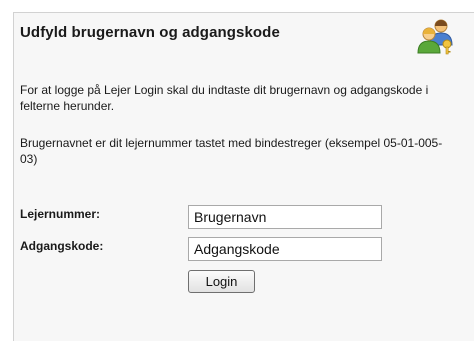 This screenshot has height=341, width=474. What do you see at coordinates (150, 32) in the screenshot?
I see `page-title: Udfyld brugernavn og adgangskode` at bounding box center [150, 32].